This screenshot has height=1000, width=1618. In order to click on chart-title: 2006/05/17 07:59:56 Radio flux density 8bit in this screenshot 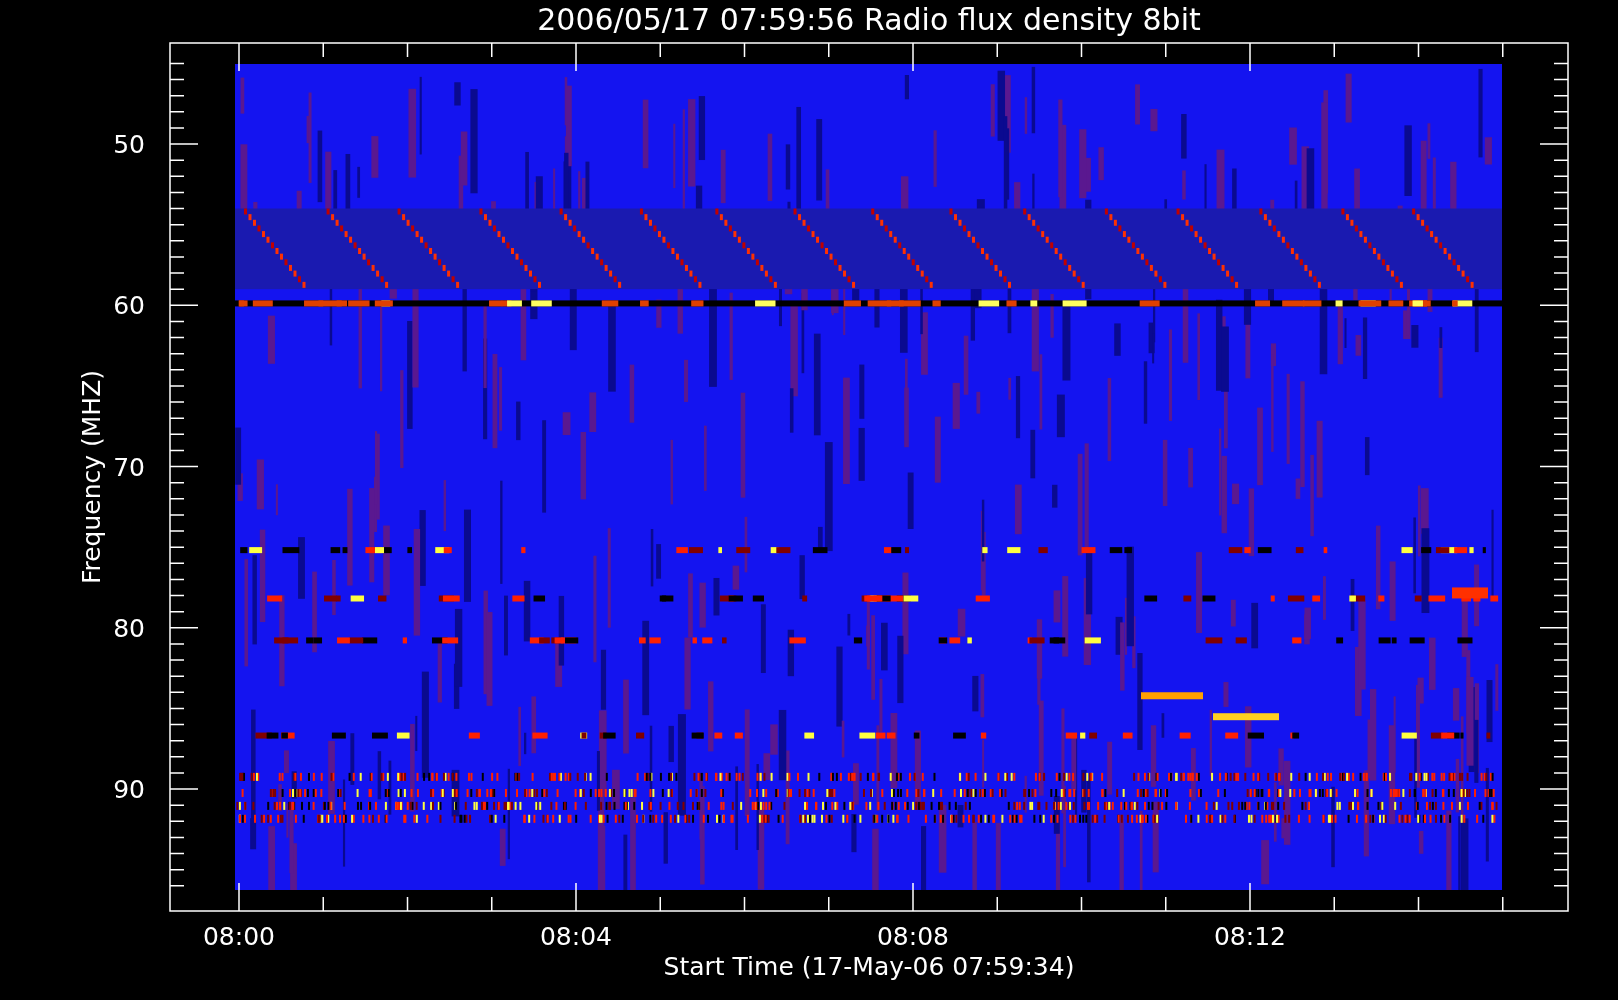, I will do `click(869, 19)`.